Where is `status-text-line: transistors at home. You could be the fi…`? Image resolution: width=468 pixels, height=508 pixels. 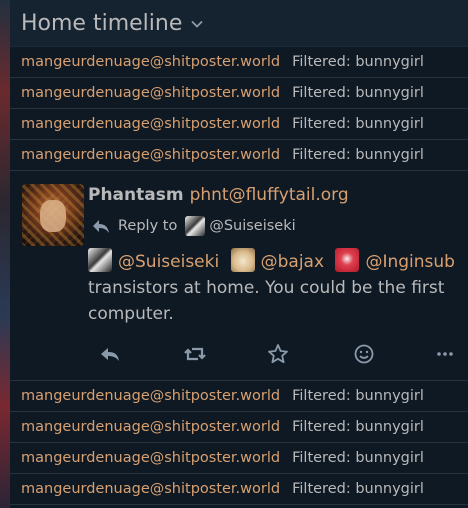
status-text-line: transistors at home. You could be the fi… is located at coordinates (266, 288).